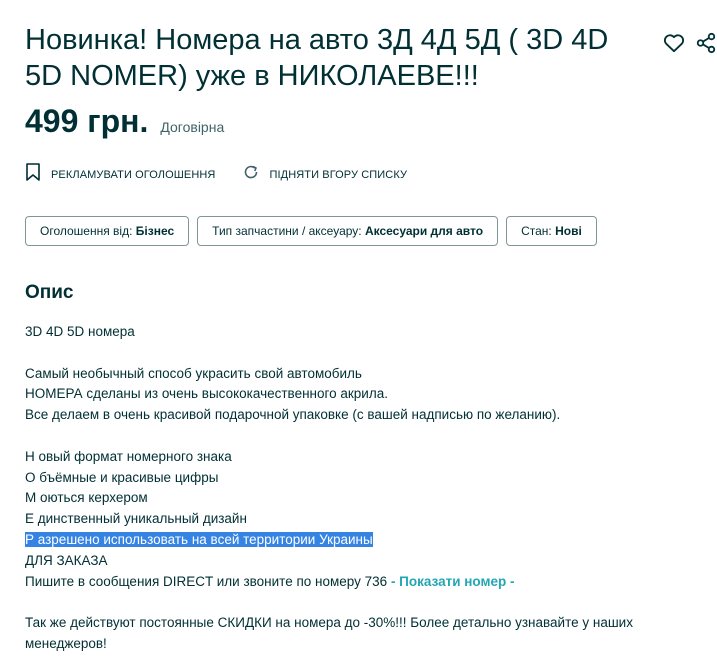 This screenshot has width=717, height=661. Describe the element at coordinates (338, 174) in the screenshot. I see `raise-label: ПІДНЯТИ ВГОРУ СПИСКУ` at that location.